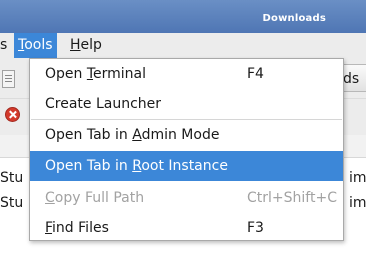 The image size is (366, 264). I want to click on menu-help: Help, so click(86, 45).